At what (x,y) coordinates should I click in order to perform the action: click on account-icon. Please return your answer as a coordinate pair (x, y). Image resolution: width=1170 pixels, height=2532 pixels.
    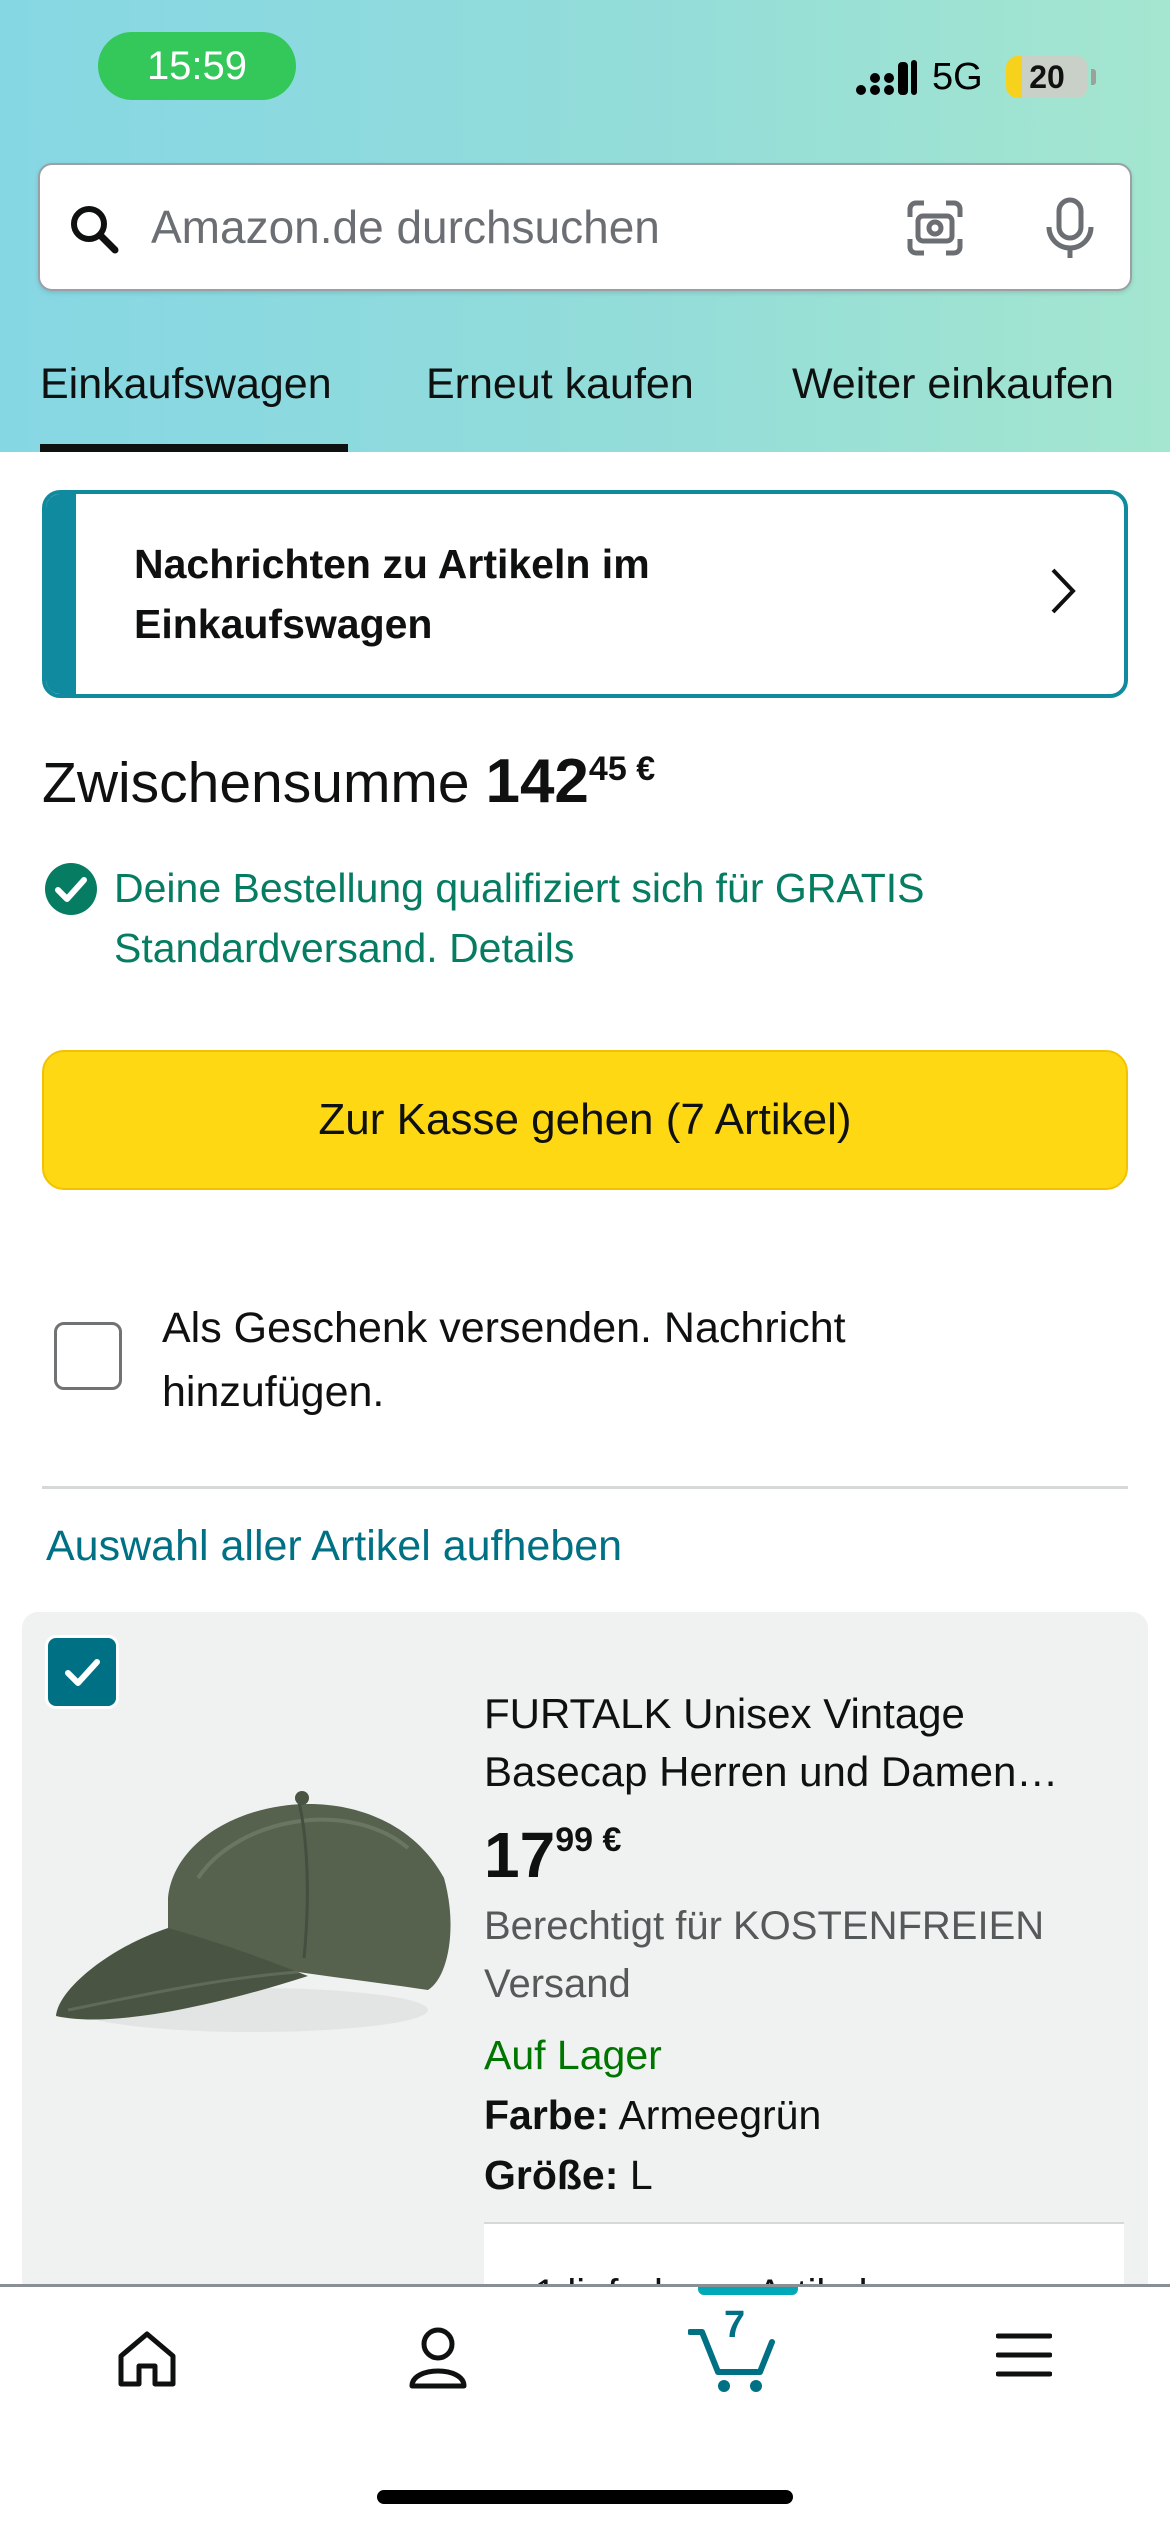
    Looking at the image, I should click on (438, 2358).